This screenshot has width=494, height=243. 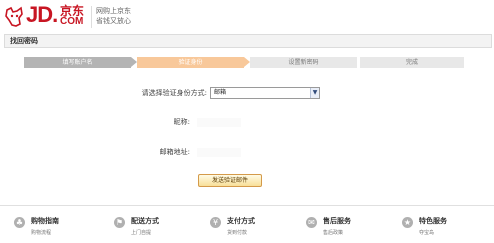 I want to click on slogan-line-1: 网购上京东, so click(x=113, y=11).